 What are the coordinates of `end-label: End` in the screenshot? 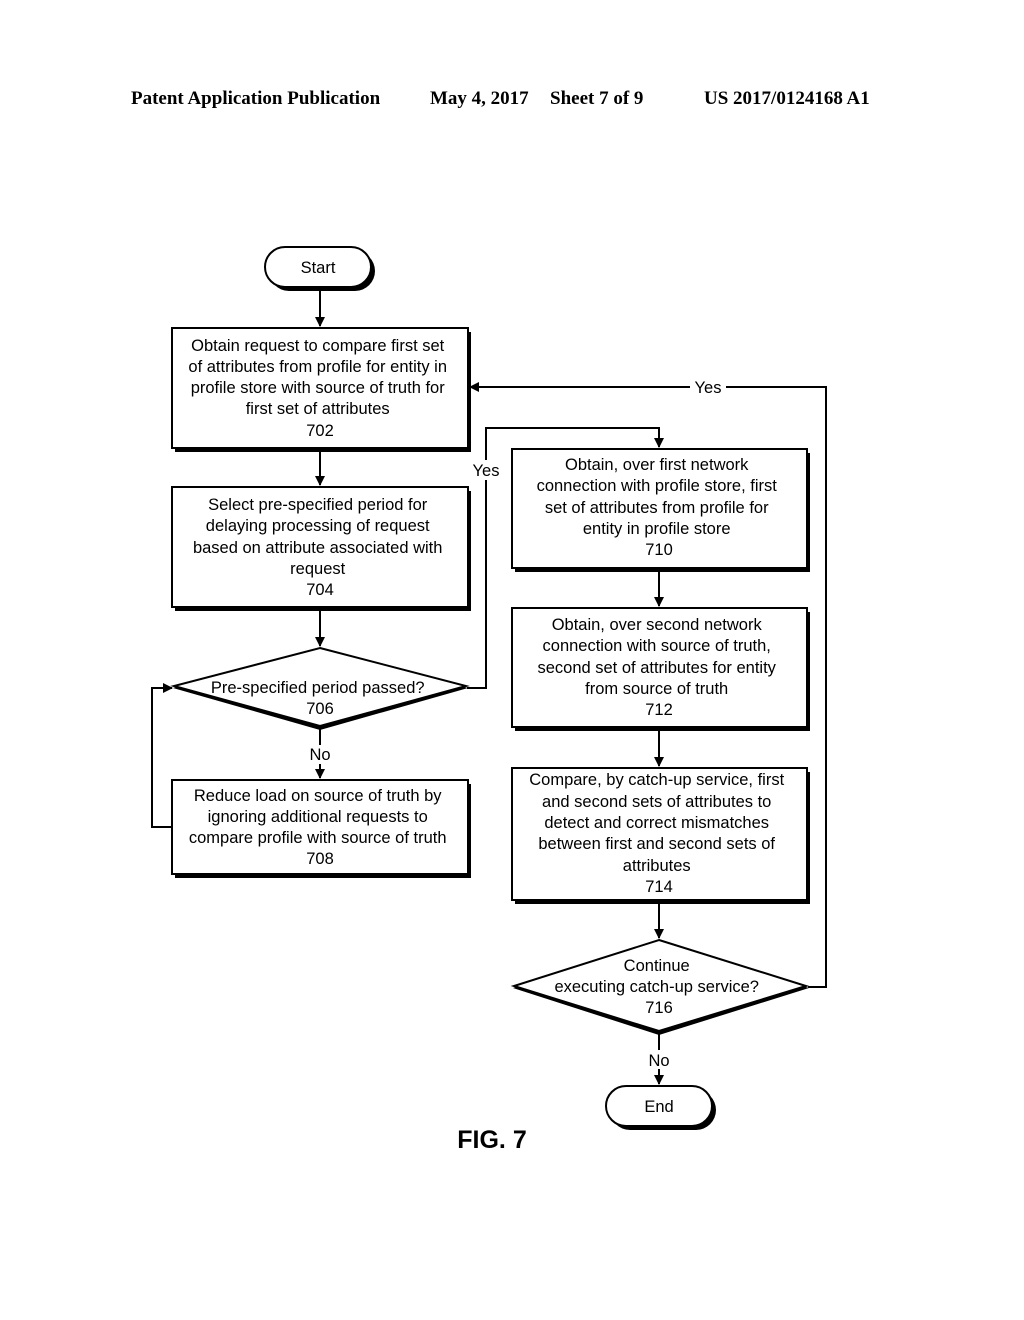 It's located at (658, 1107).